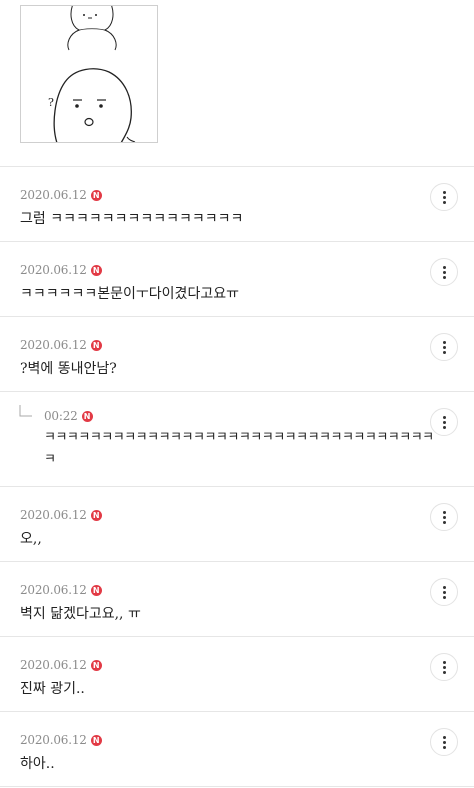  I want to click on comment-item: 2020.06.12 N ㅋㅋㅋㅋㅋㅋ본문이ㅜ다이겼다고요ㅠ, so click(237, 278).